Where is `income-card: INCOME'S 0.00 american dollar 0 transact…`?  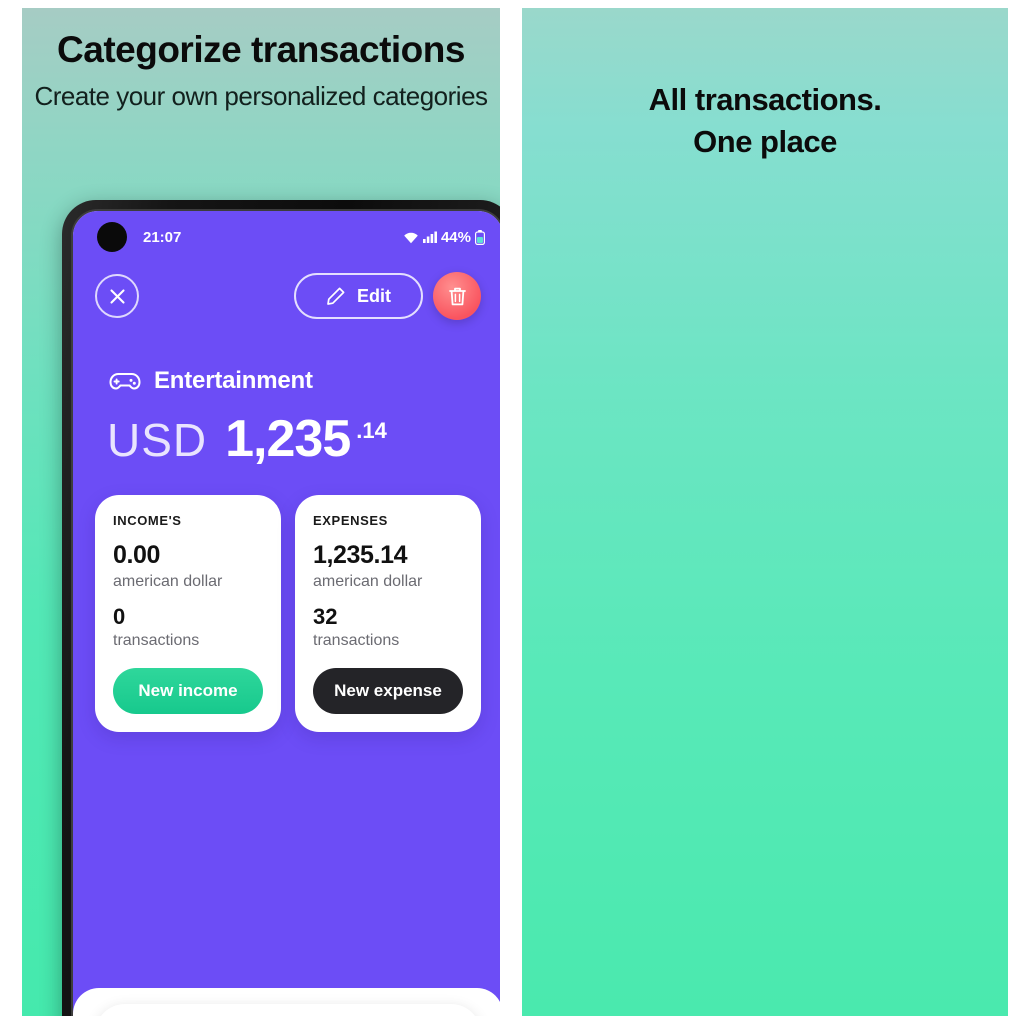 income-card: INCOME'S 0.00 american dollar 0 transact… is located at coordinates (188, 613).